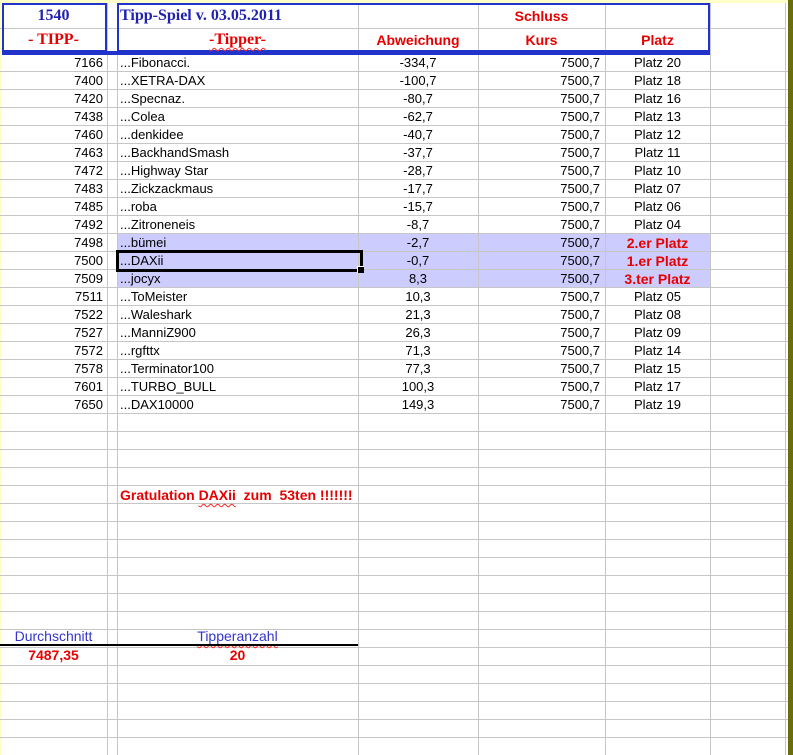 This screenshot has width=793, height=755. Describe the element at coordinates (238, 387) in the screenshot. I see `cell-tipper: ...TURBO_BULL` at that location.